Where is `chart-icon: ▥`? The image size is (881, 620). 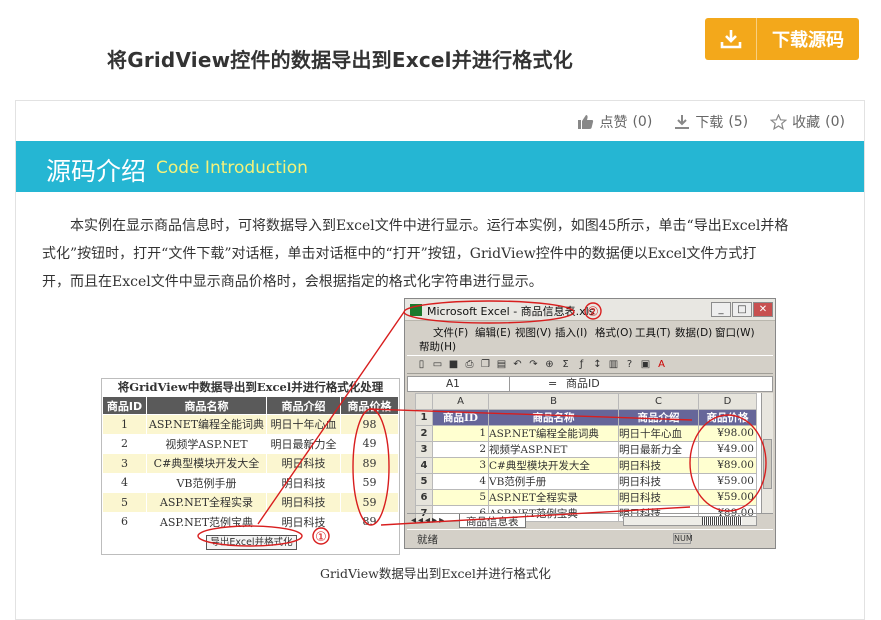 chart-icon: ▥ is located at coordinates (613, 364).